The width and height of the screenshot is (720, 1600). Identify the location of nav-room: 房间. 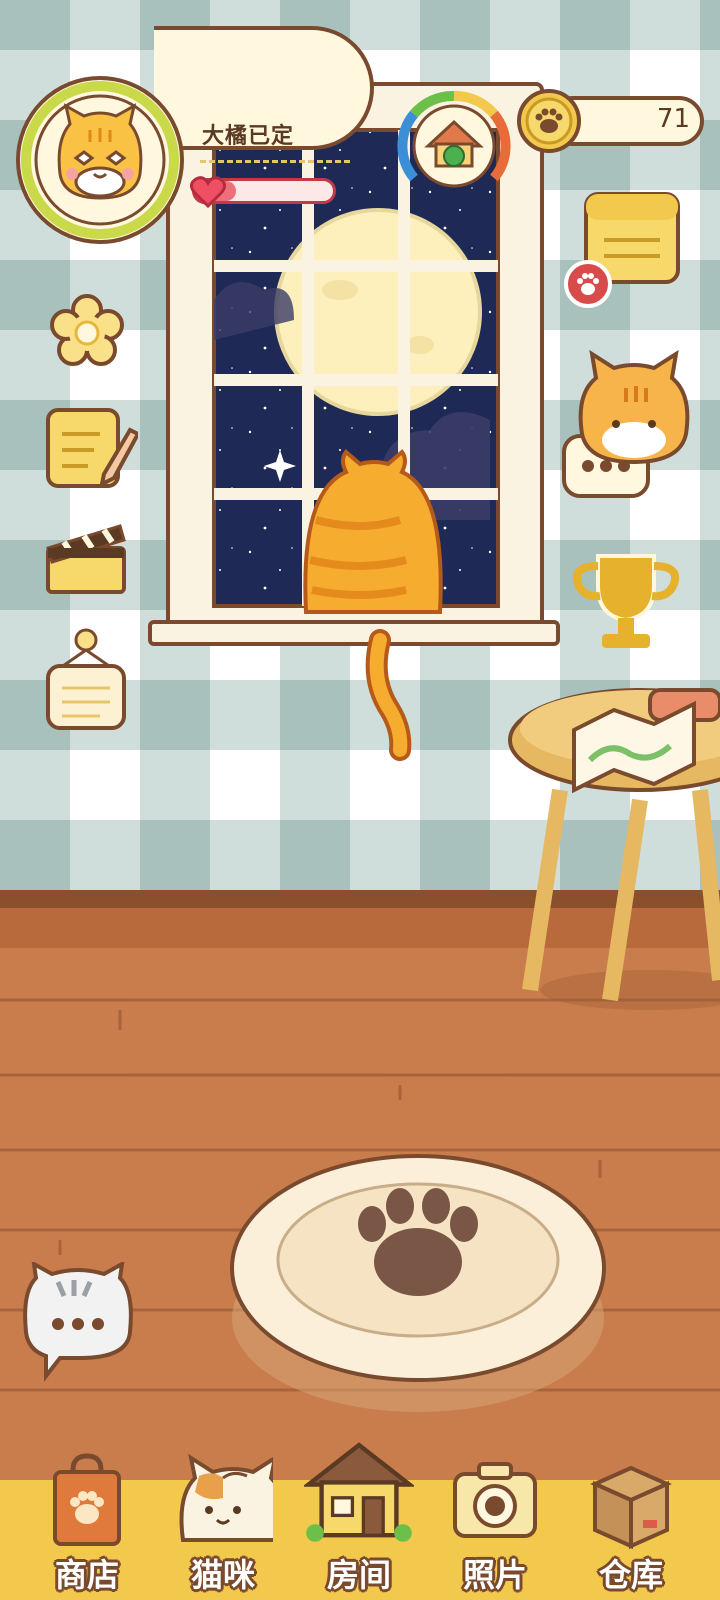
(359, 1521).